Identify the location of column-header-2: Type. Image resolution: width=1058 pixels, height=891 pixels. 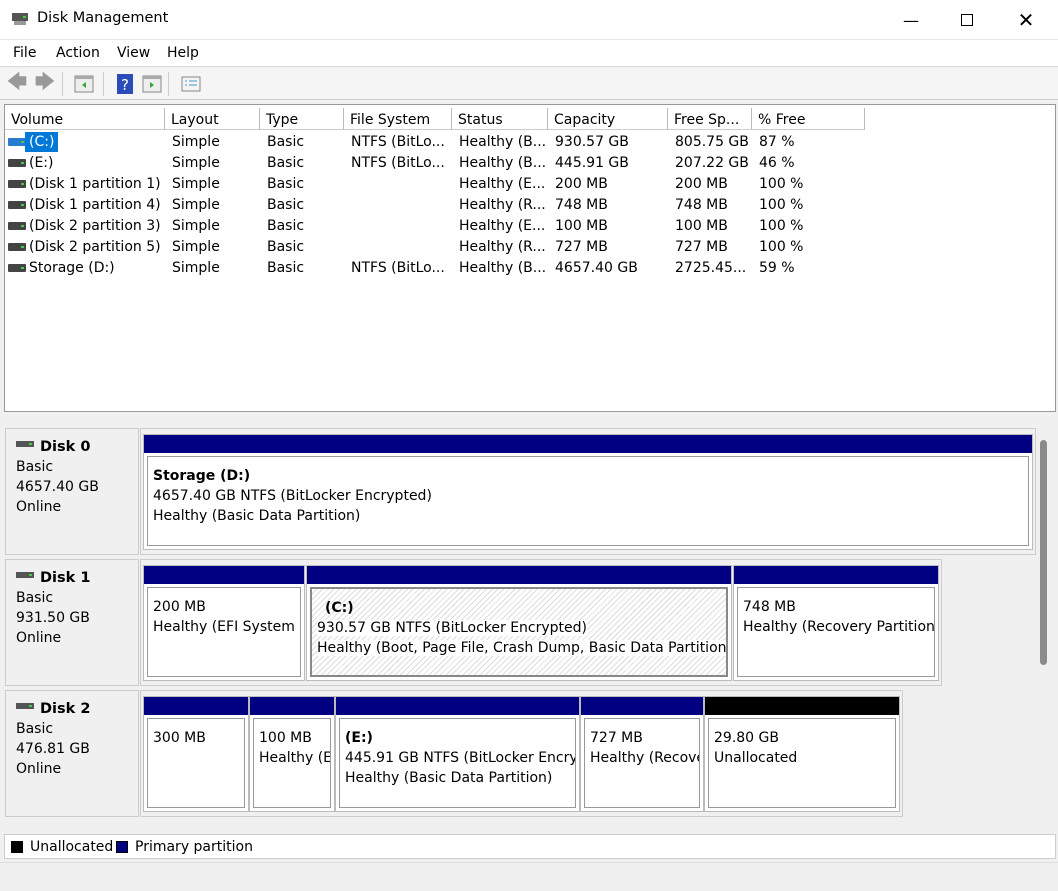
(302, 119).